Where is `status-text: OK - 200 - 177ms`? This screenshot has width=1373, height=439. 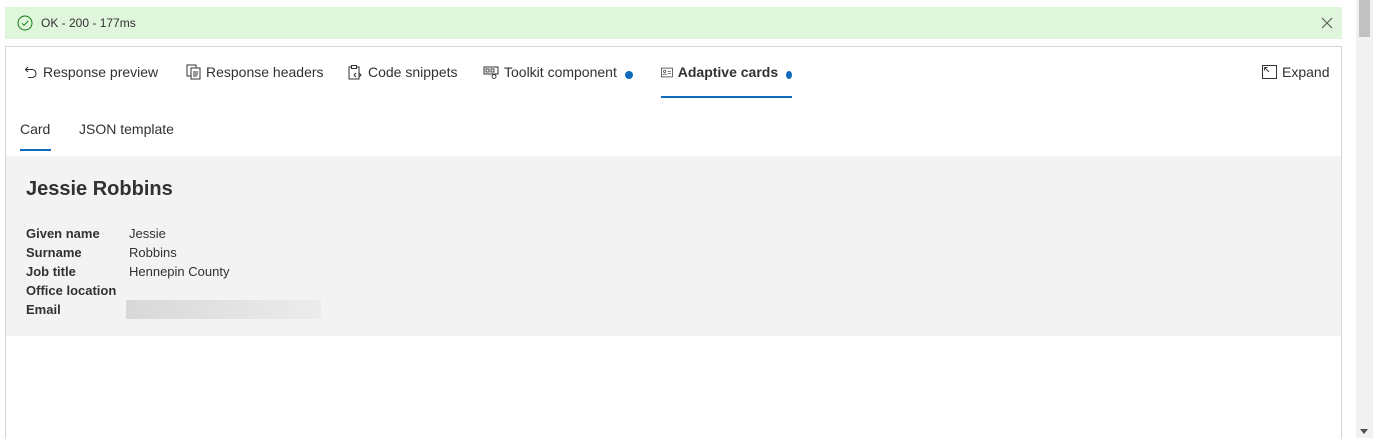 status-text: OK - 200 - 177ms is located at coordinates (88, 23).